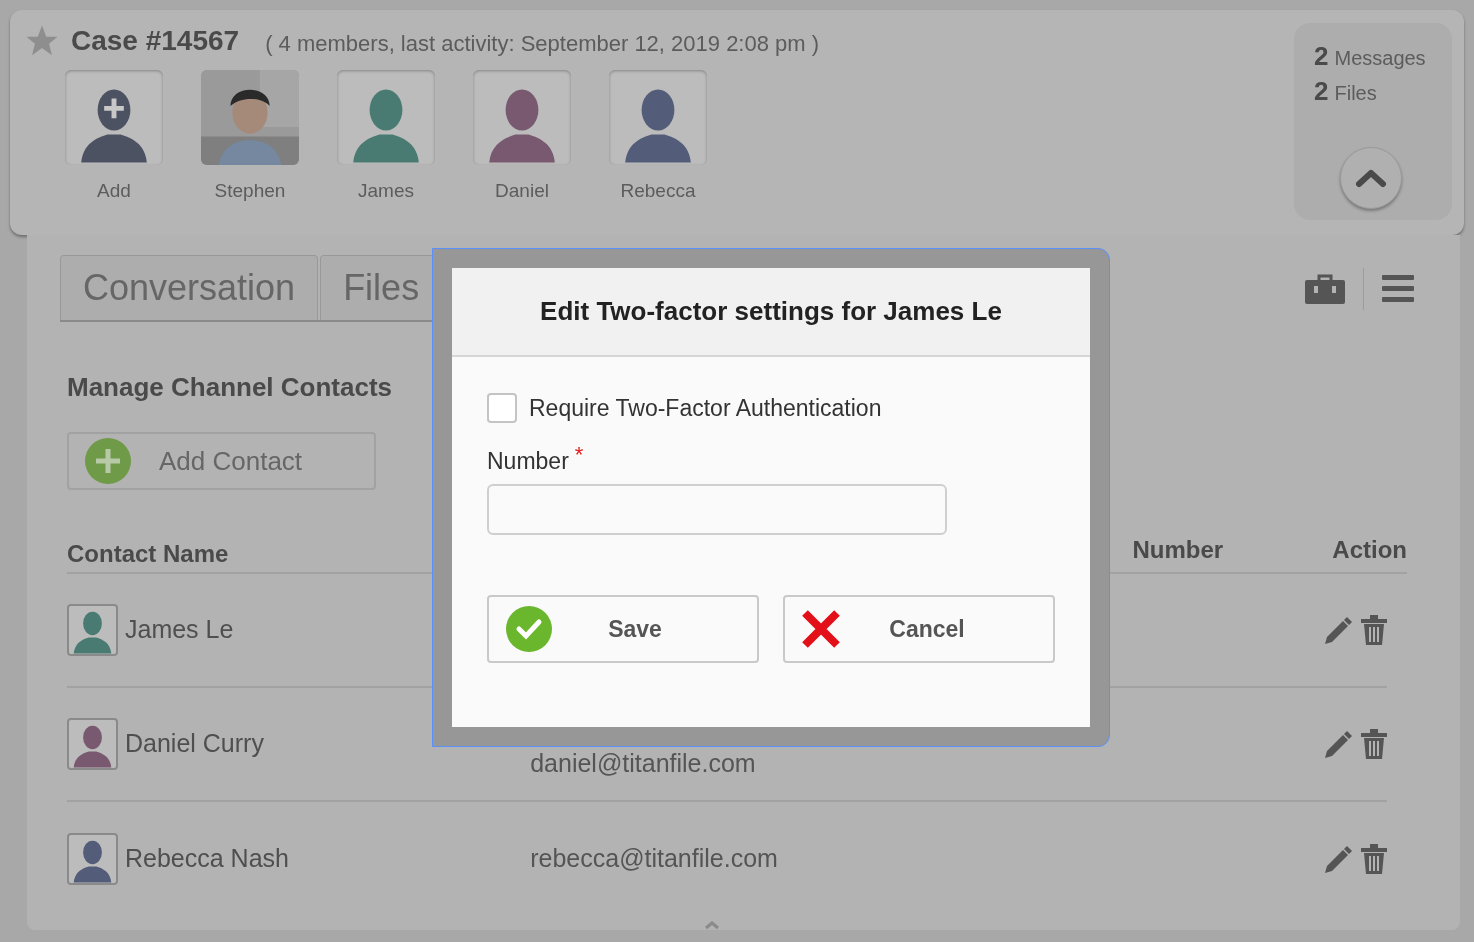  I want to click on toolbox-icon, so click(1325, 289).